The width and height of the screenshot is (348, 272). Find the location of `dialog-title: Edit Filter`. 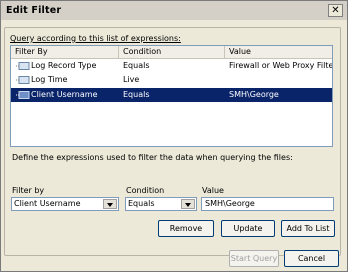

dialog-title: Edit Filter is located at coordinates (34, 10).